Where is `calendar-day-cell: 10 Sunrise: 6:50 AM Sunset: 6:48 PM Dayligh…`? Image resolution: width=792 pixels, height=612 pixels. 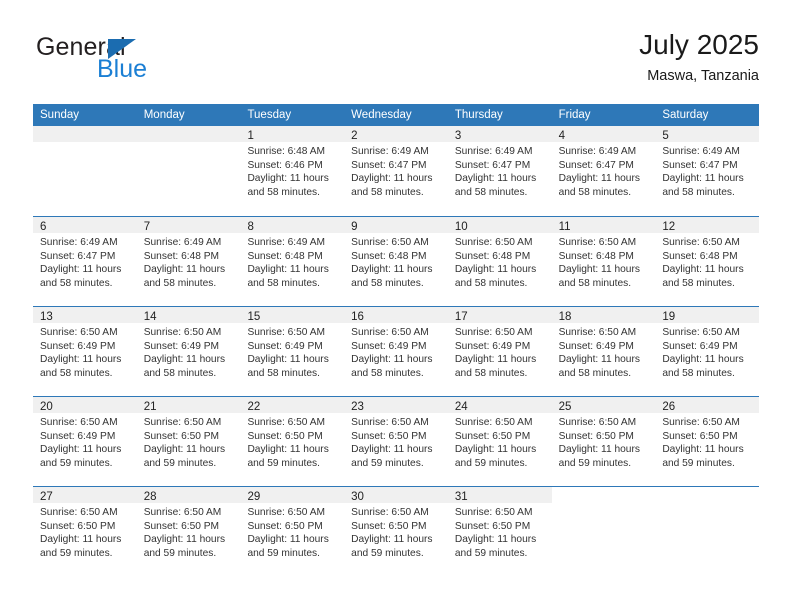
calendar-day-cell: 10 Sunrise: 6:50 AM Sunset: 6:48 PM Dayligh… is located at coordinates (499, 261).